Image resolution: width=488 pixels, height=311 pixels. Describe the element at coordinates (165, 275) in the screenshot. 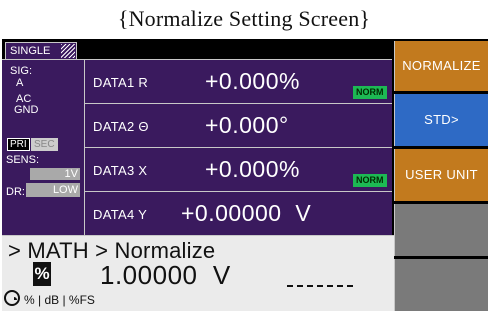

I see `normalize-value: 1.00000 V` at that location.